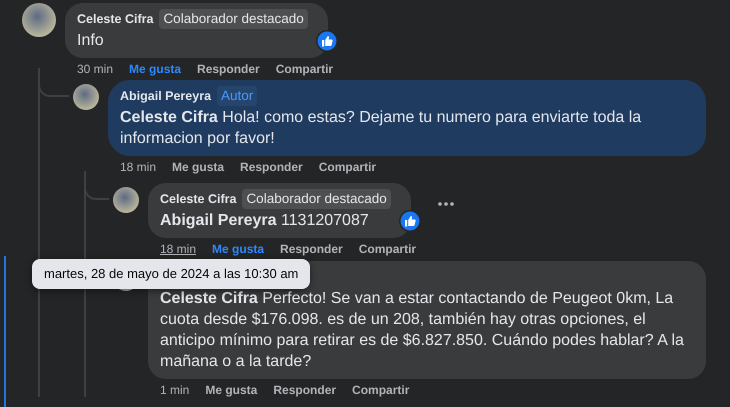 Image resolution: width=730 pixels, height=407 pixels. What do you see at coordinates (445, 203) in the screenshot?
I see `more-options-icon` at bounding box center [445, 203].